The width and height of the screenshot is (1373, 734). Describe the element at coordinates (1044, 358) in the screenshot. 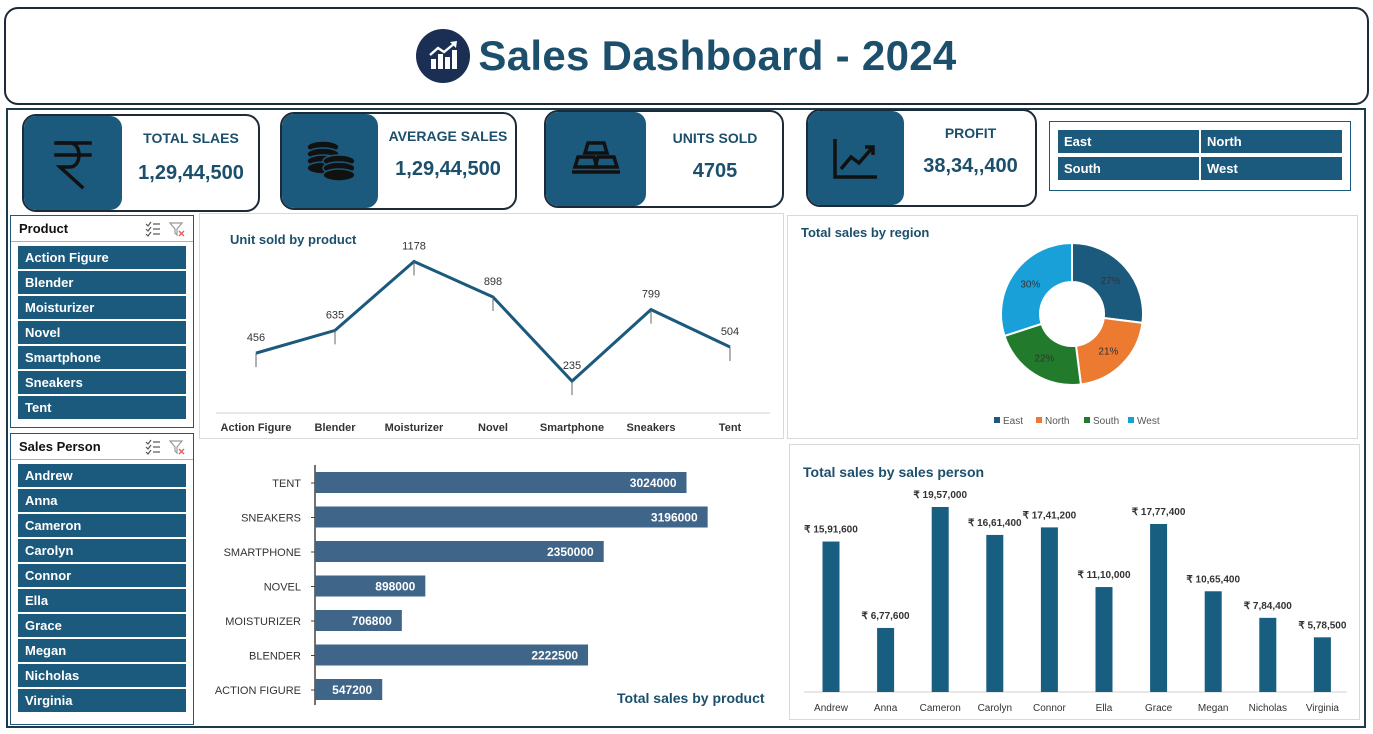

I see `slice-label: 22%` at that location.